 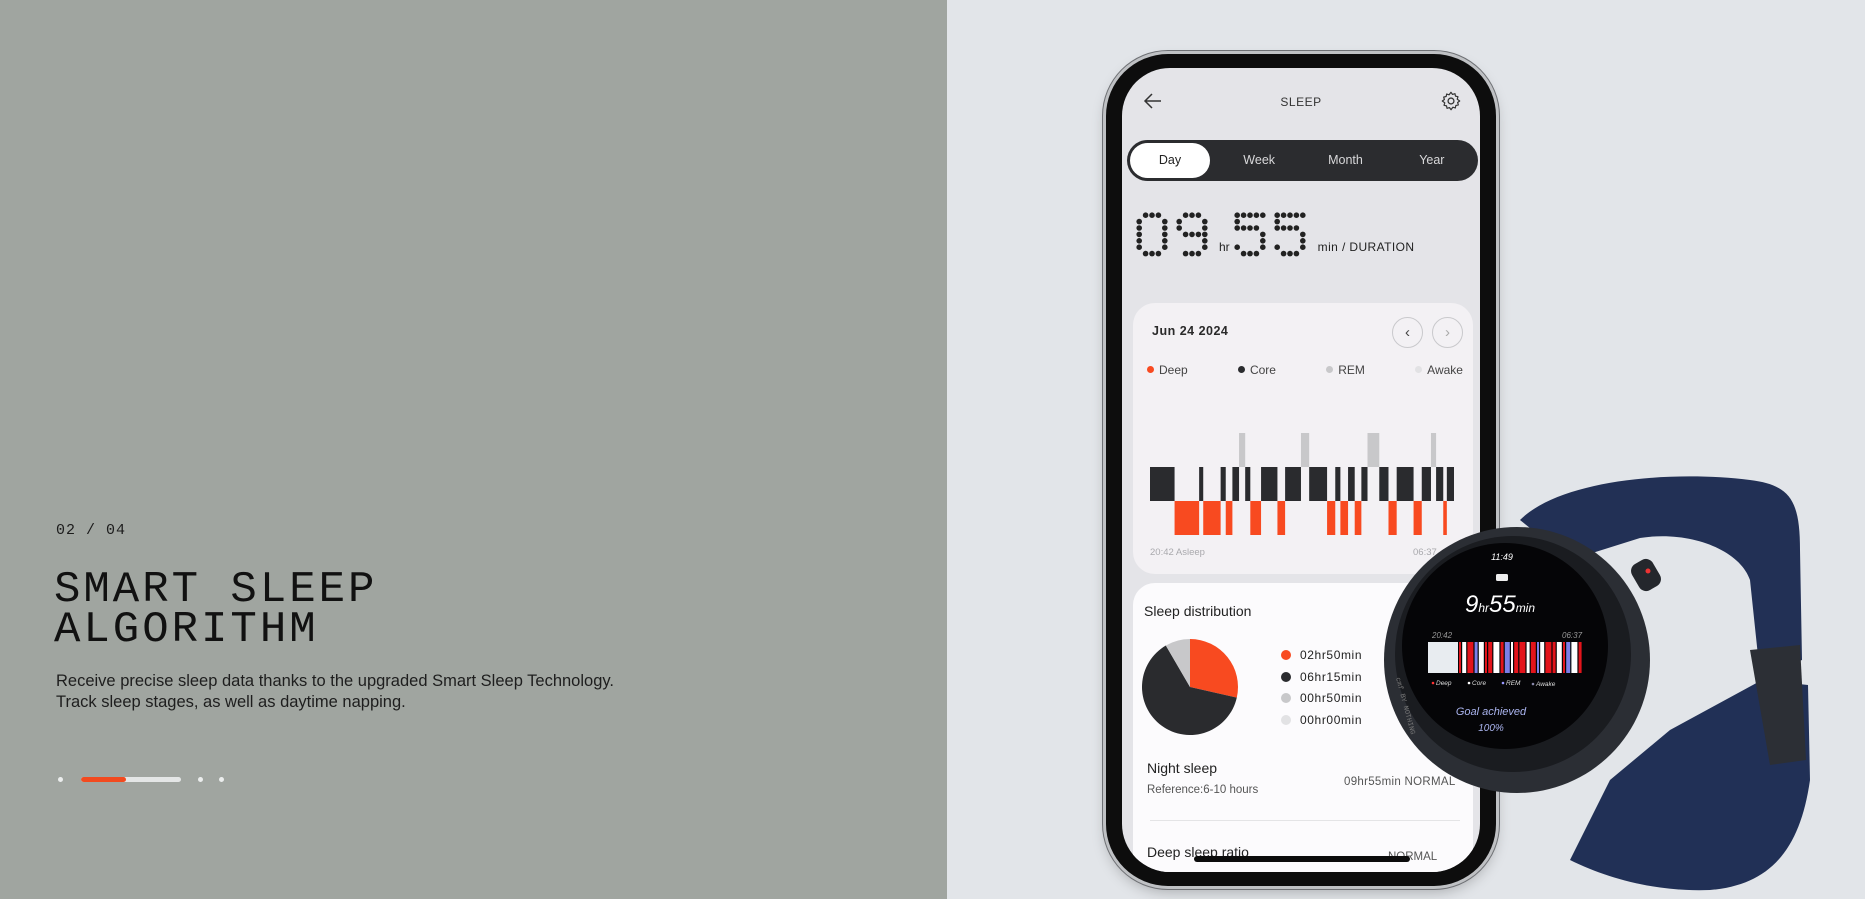 I want to click on screen-title: SLEEP, so click(x=1301, y=102).